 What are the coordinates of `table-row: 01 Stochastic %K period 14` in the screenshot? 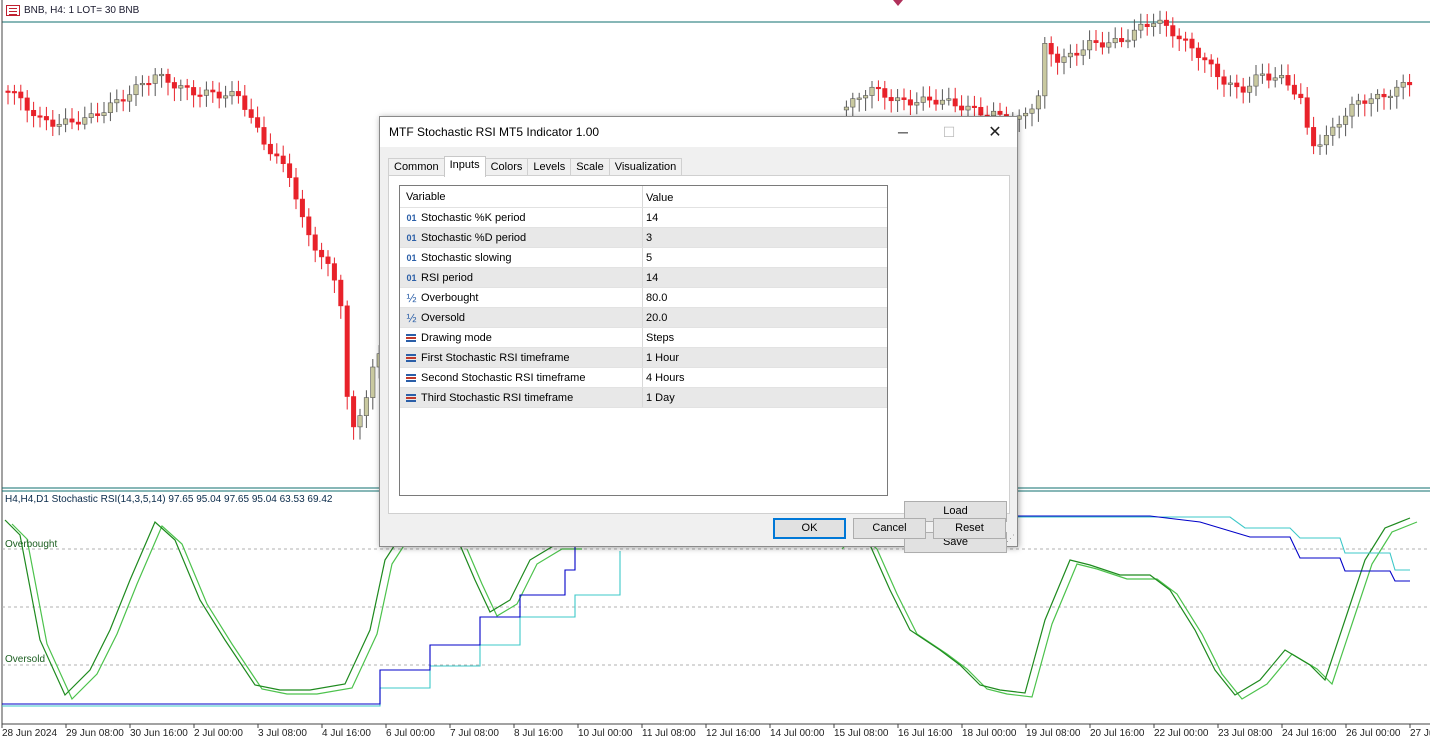 It's located at (643, 218).